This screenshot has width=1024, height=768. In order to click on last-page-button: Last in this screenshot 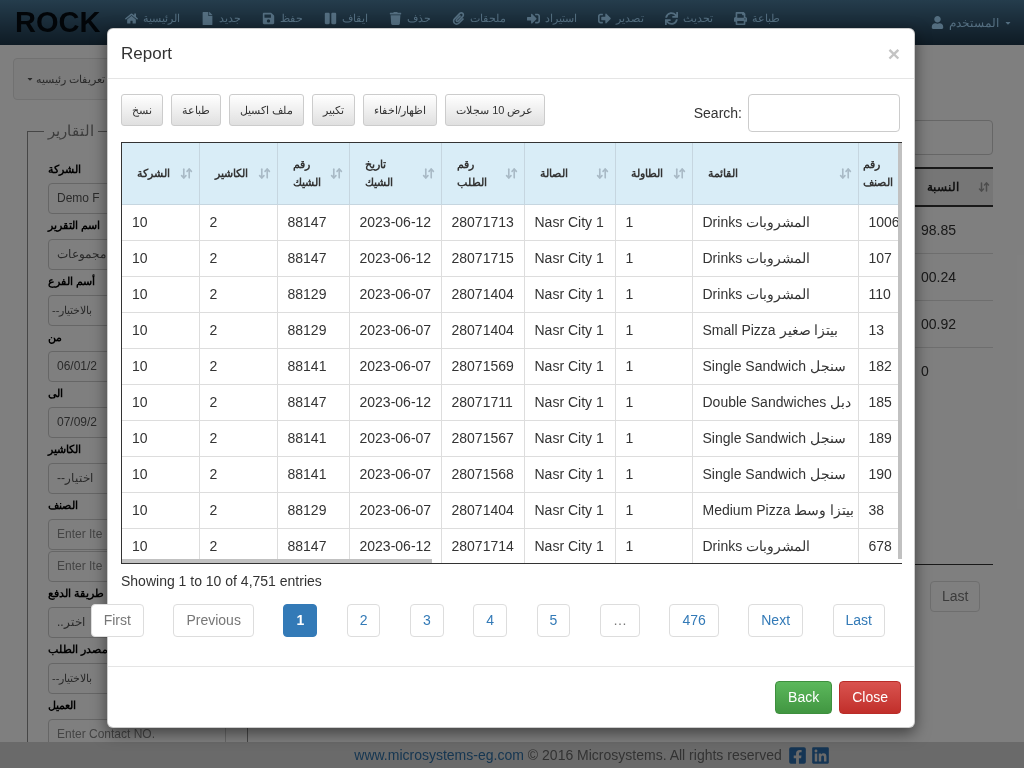, I will do `click(955, 596)`.